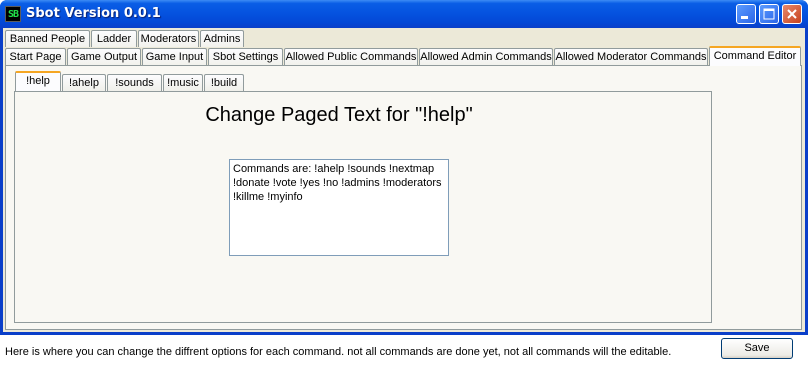 This screenshot has height=370, width=808. I want to click on close-button, so click(792, 14).